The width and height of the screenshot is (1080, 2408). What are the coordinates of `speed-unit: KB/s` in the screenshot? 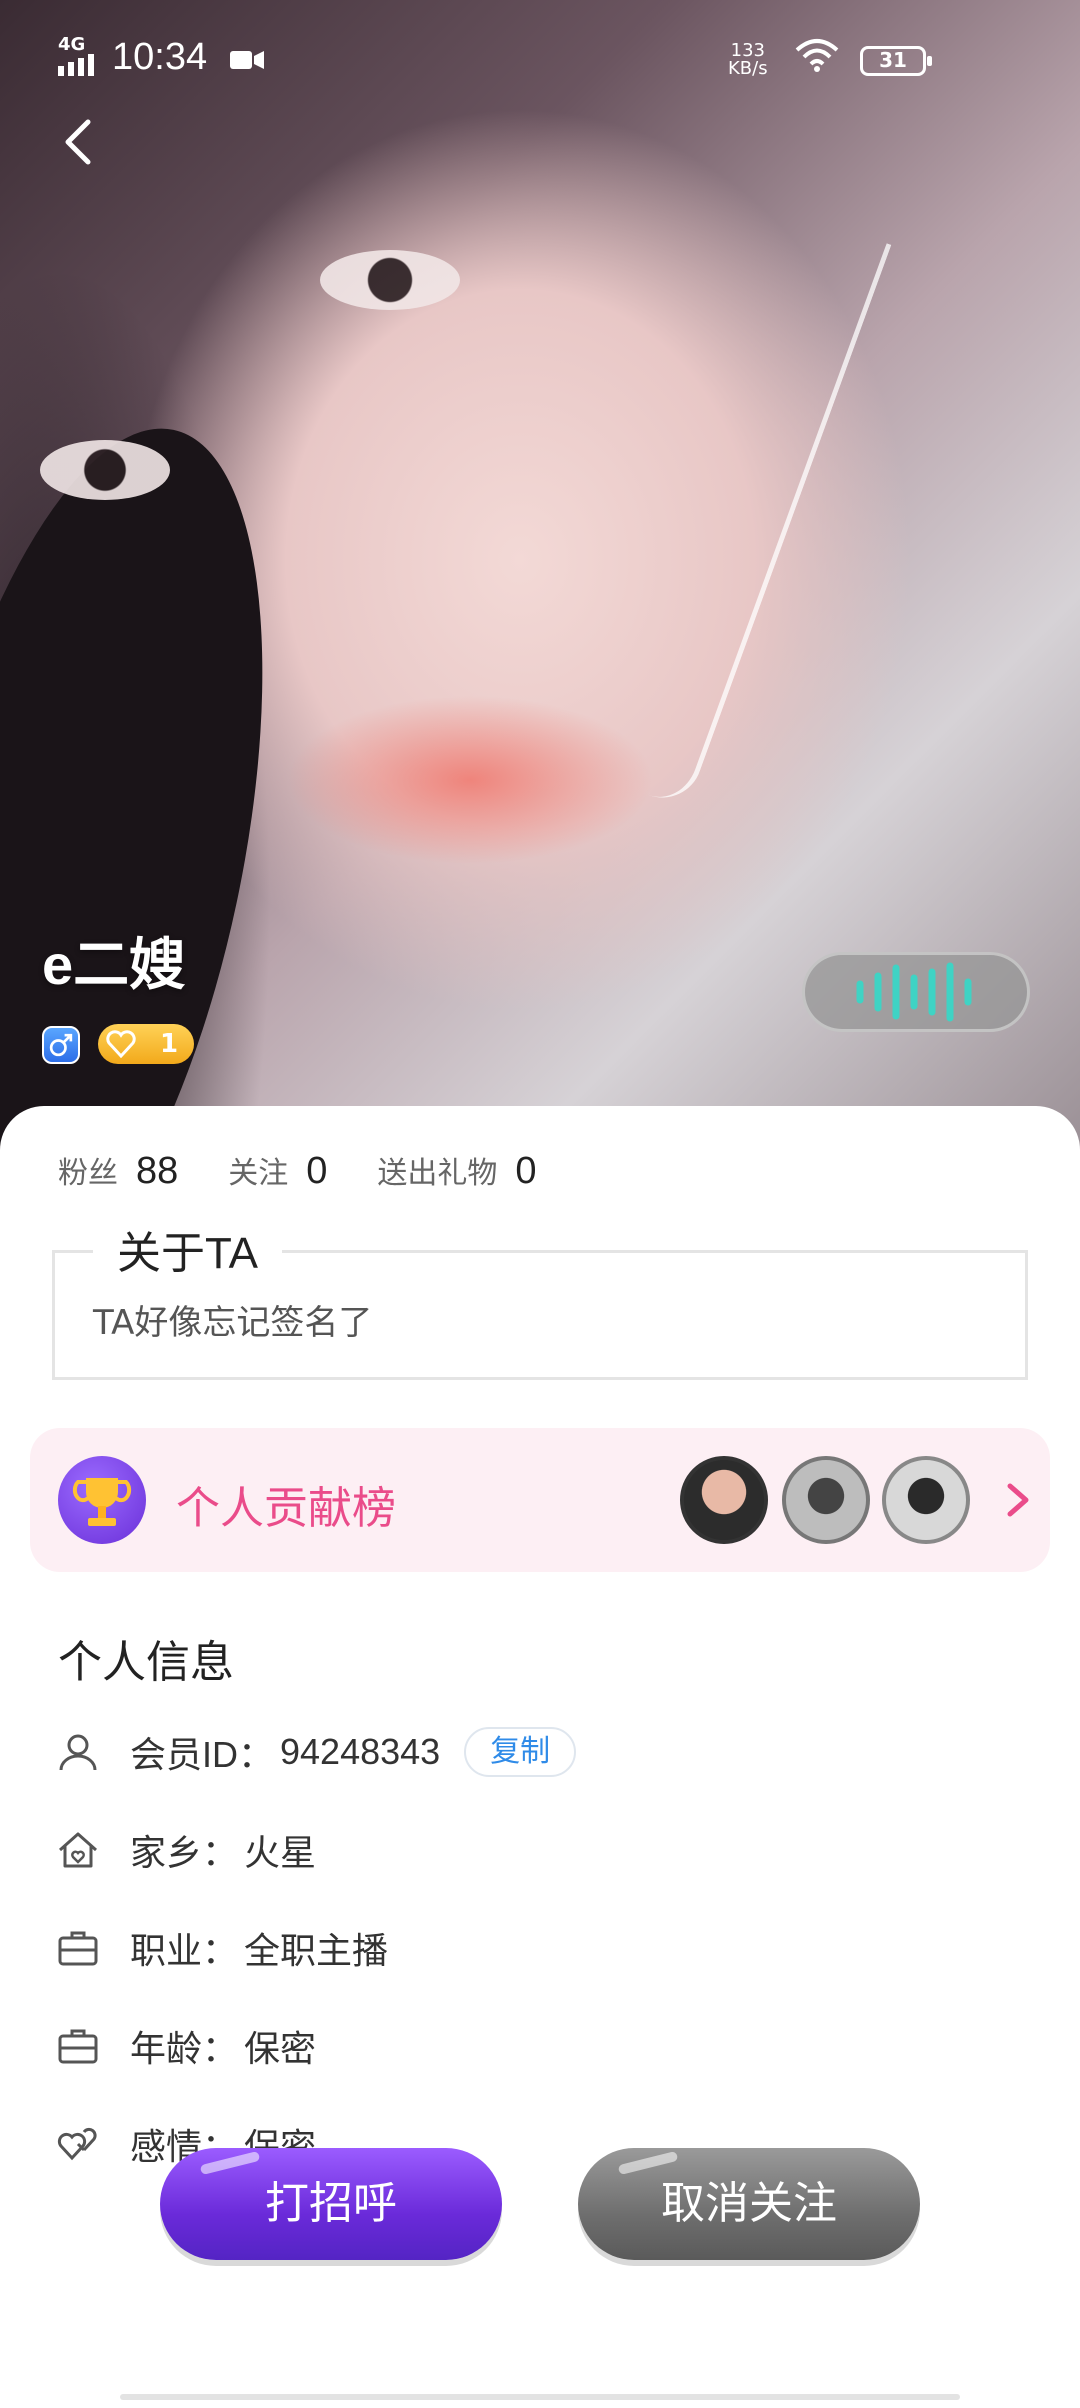 It's located at (748, 68).